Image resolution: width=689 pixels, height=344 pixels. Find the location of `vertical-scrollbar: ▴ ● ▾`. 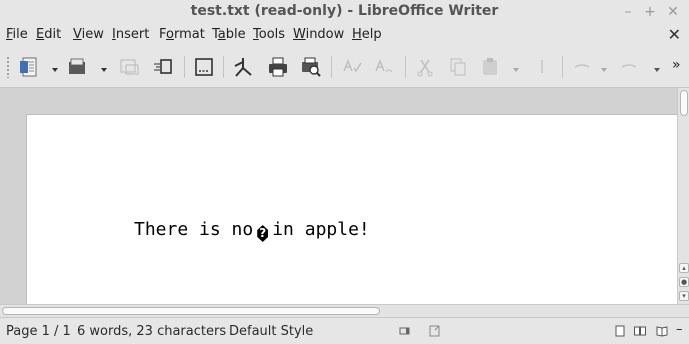

vertical-scrollbar: ▴ ● ▾ is located at coordinates (683, 196).